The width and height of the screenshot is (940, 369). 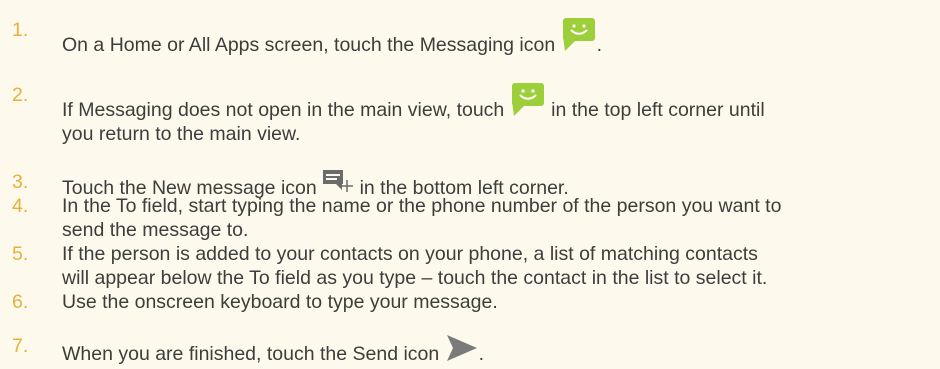 What do you see at coordinates (20, 30) in the screenshot?
I see `step-number: 1.` at bounding box center [20, 30].